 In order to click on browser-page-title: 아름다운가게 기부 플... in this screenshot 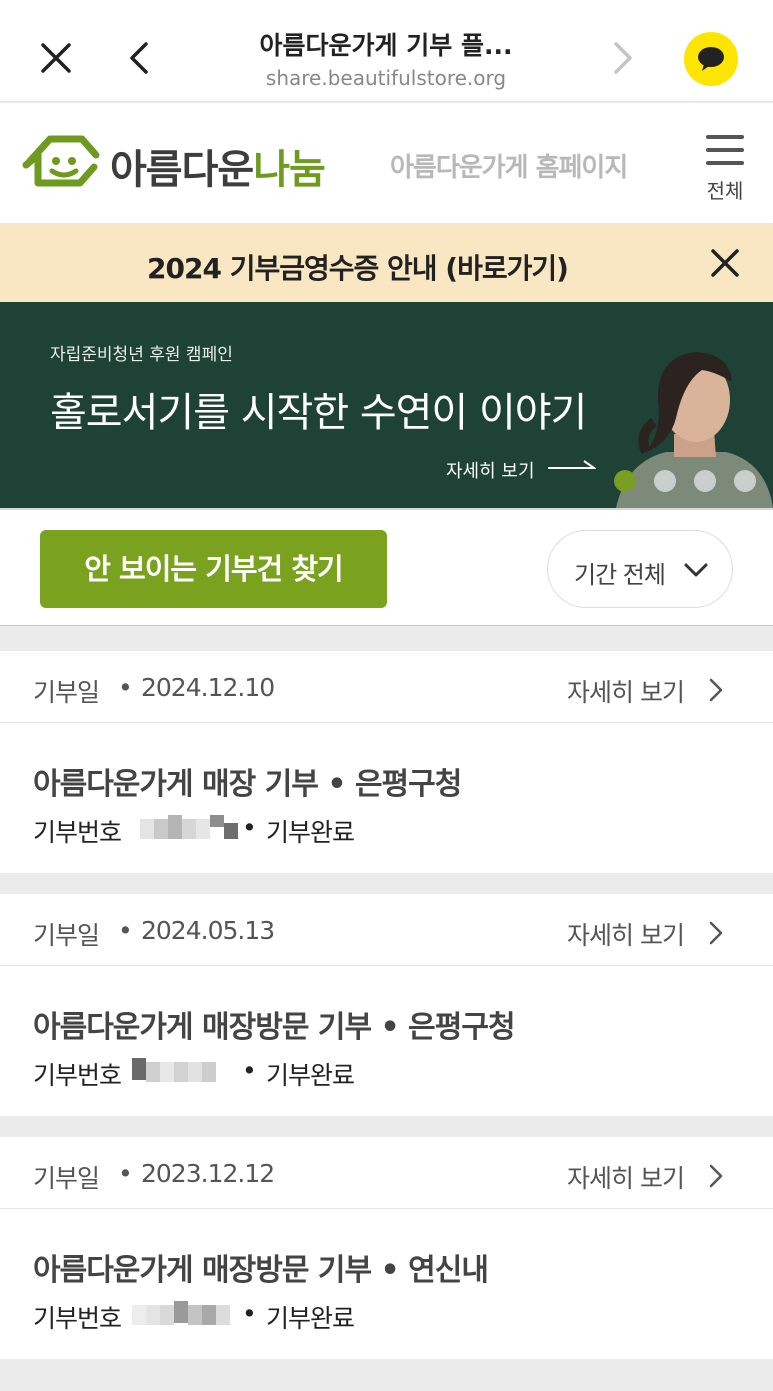, I will do `click(386, 45)`.